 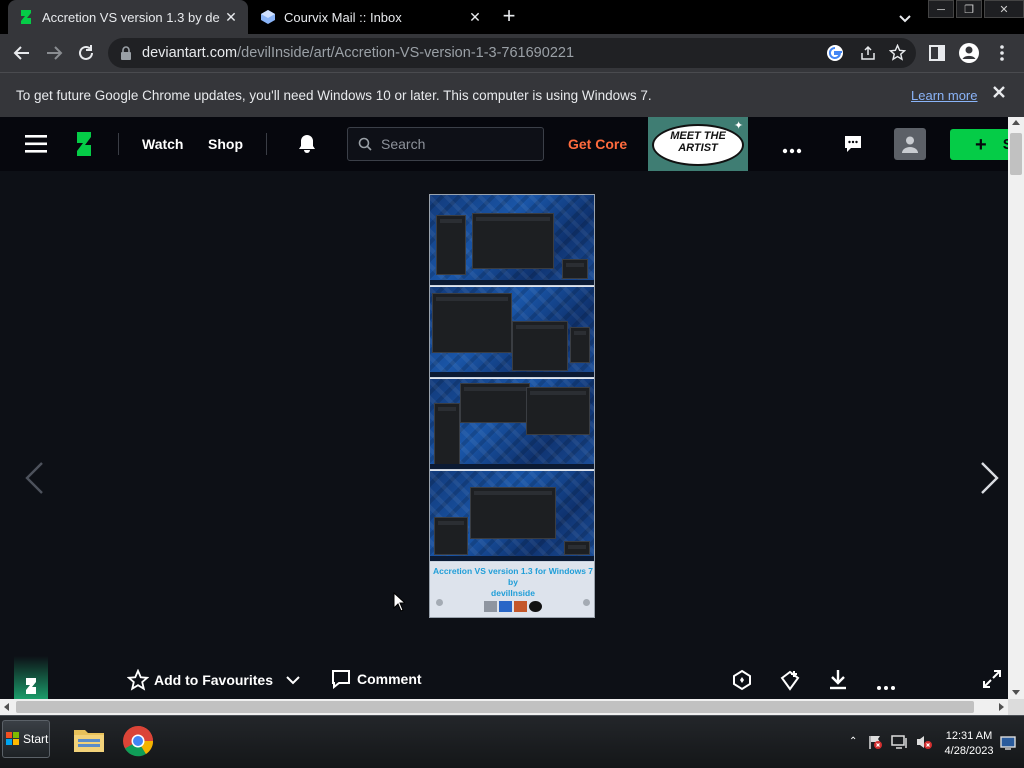 I want to click on clock-time: 12:31 AM, so click(x=969, y=736).